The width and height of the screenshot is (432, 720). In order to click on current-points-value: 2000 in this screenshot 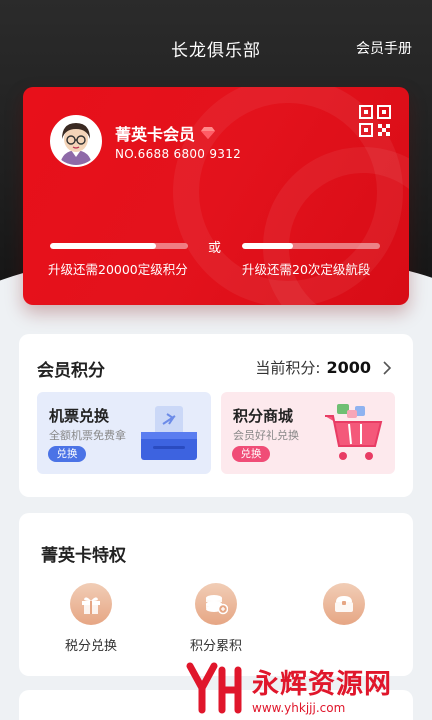, I will do `click(348, 367)`.